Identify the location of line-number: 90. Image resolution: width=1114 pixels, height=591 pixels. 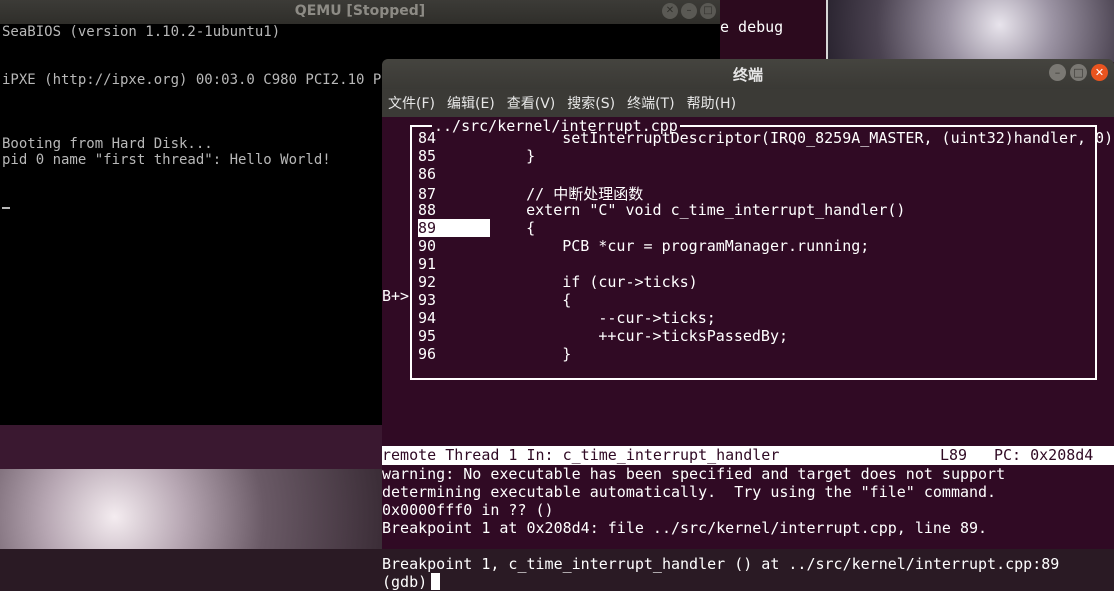
(427, 246).